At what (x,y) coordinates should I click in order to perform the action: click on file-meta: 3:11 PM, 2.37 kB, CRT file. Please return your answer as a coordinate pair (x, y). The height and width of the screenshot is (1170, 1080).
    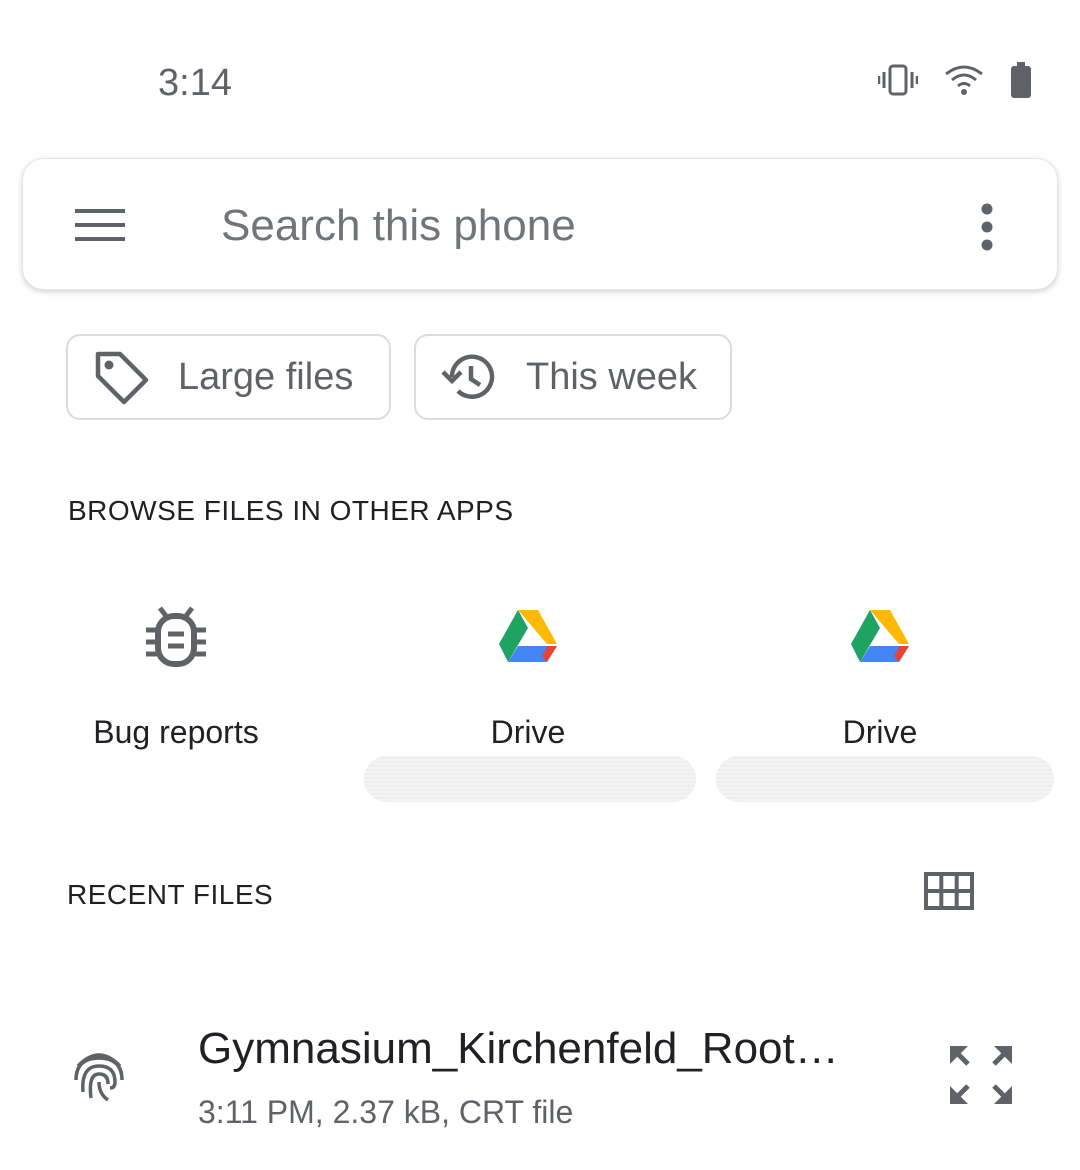
    Looking at the image, I should click on (386, 1112).